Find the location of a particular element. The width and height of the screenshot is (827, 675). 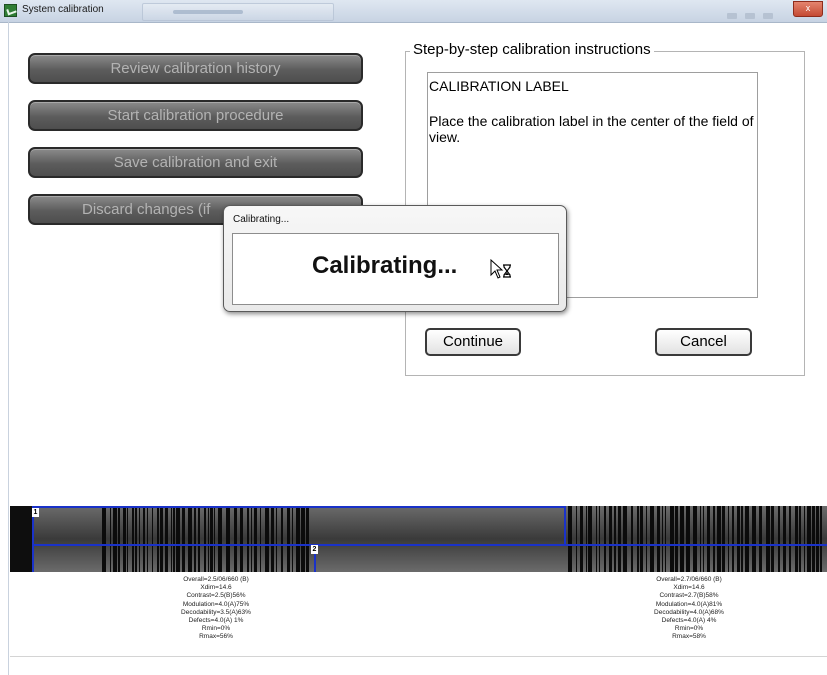

barcode-image: 1 2 is located at coordinates (418, 539).